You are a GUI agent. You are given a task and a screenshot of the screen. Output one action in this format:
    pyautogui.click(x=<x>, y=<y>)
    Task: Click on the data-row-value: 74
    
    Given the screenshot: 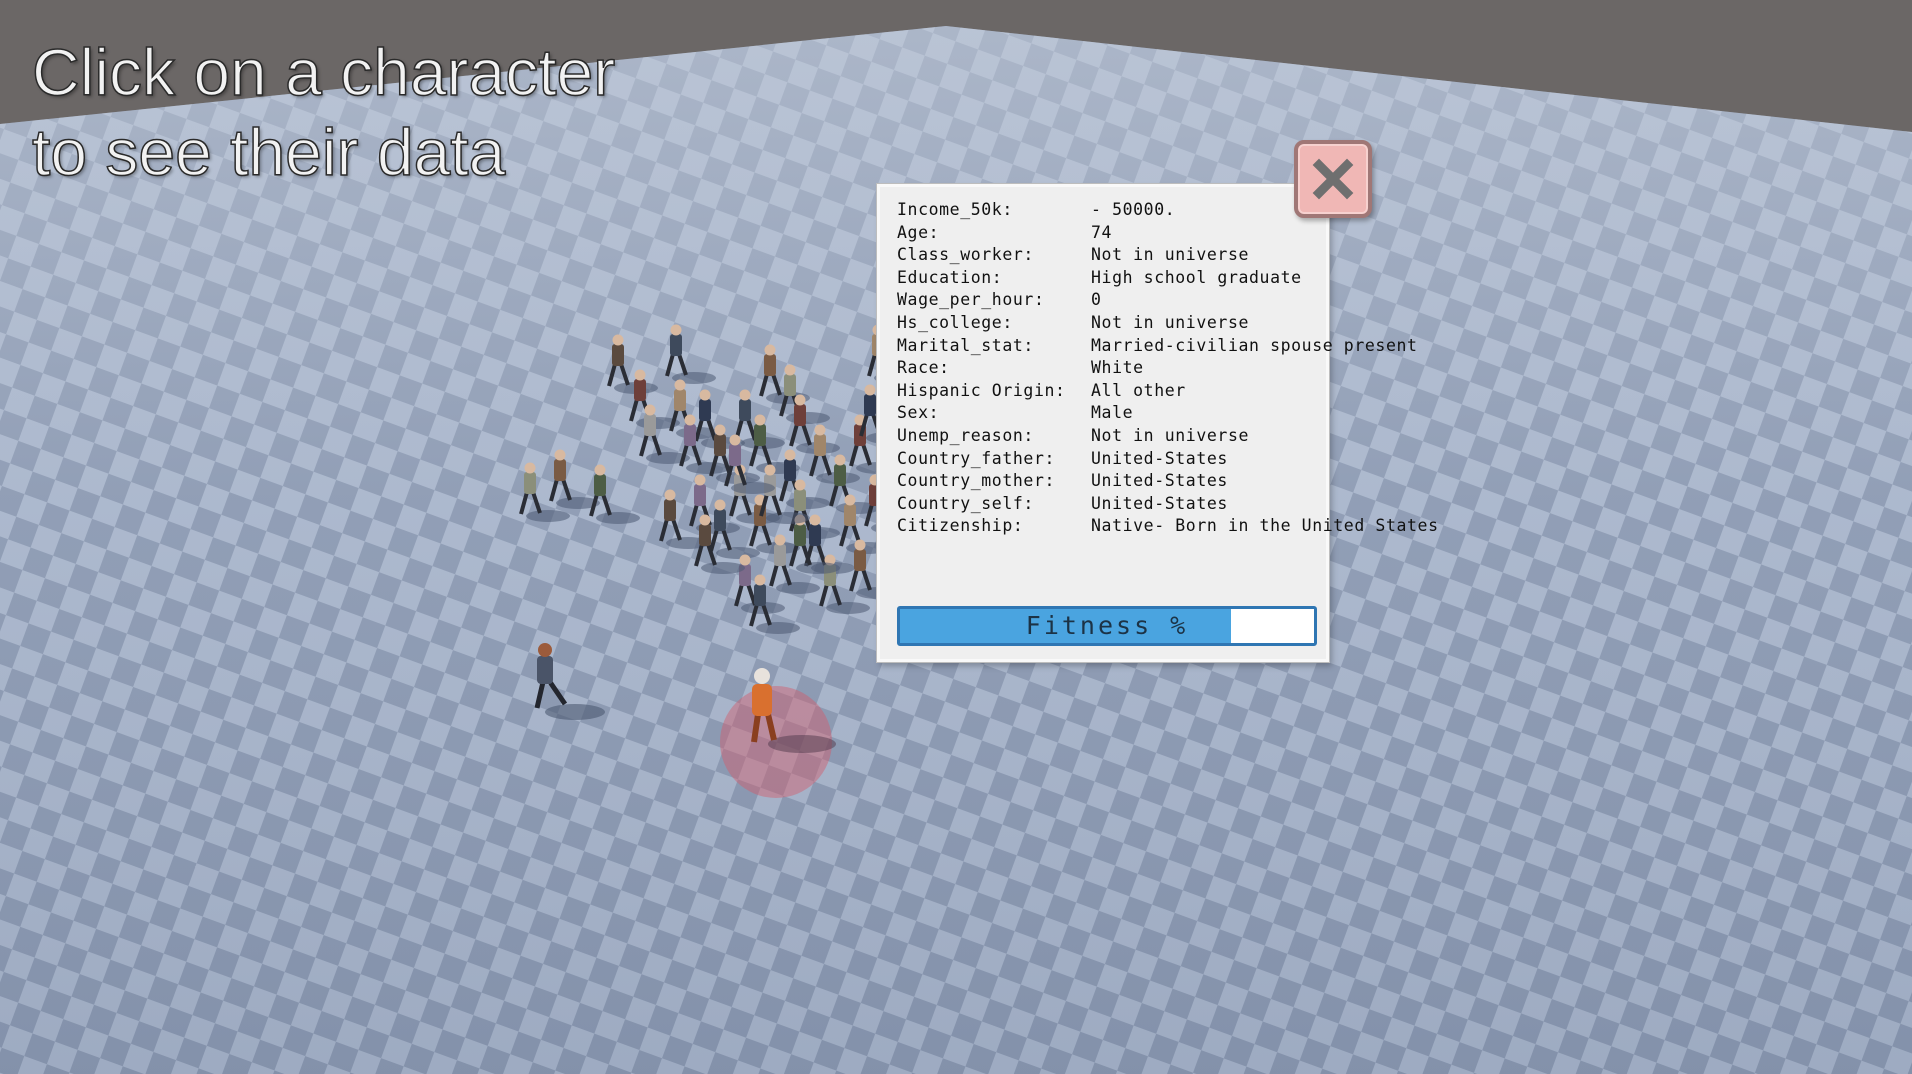 What is the action you would take?
    pyautogui.click(x=1102, y=232)
    